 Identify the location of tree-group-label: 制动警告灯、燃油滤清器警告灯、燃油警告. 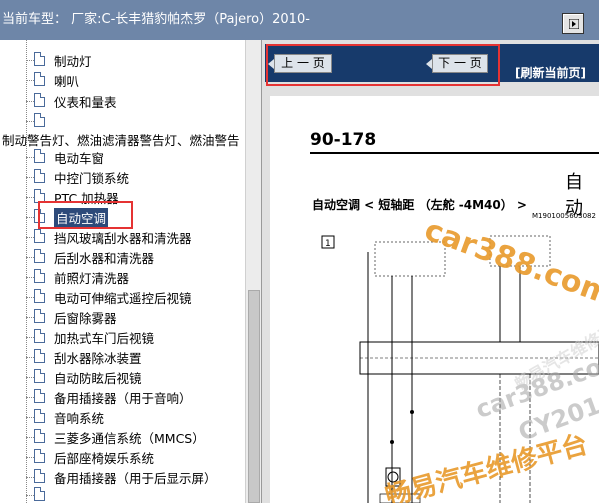
(121, 139).